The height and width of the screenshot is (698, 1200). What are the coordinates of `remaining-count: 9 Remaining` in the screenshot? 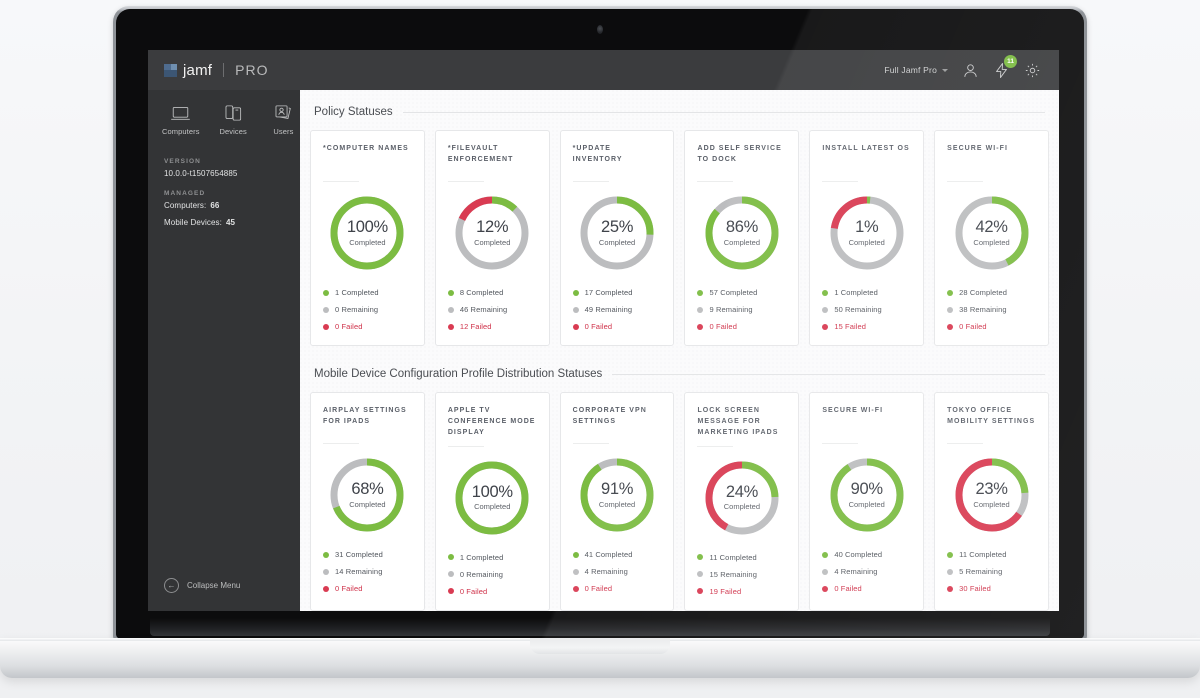 It's located at (731, 309).